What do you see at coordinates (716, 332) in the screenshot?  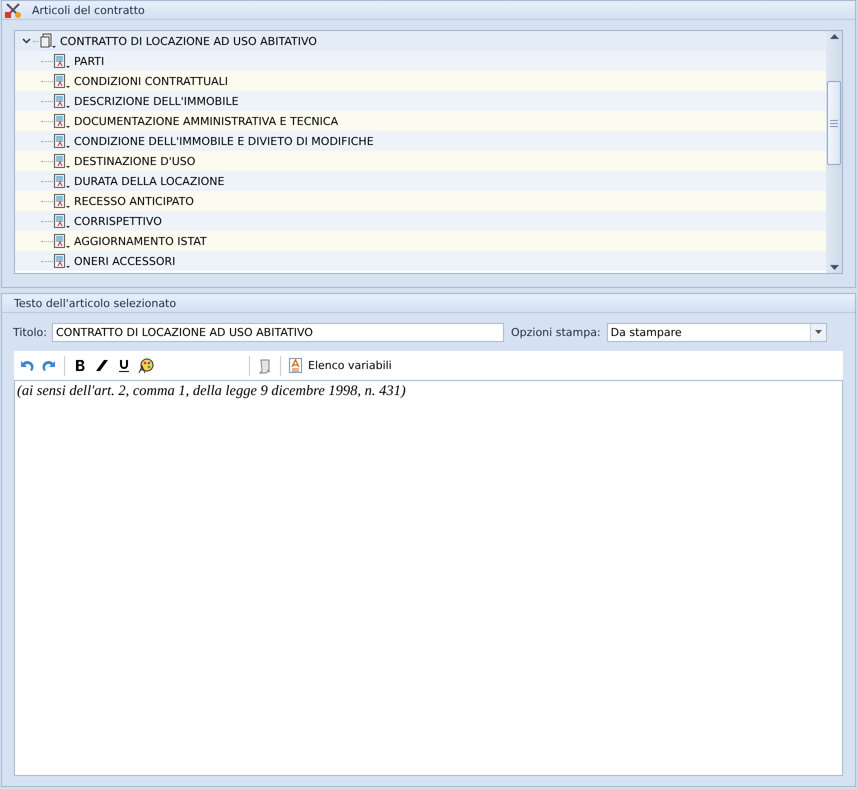 I see `print-options-dropdown: Da stampare` at bounding box center [716, 332].